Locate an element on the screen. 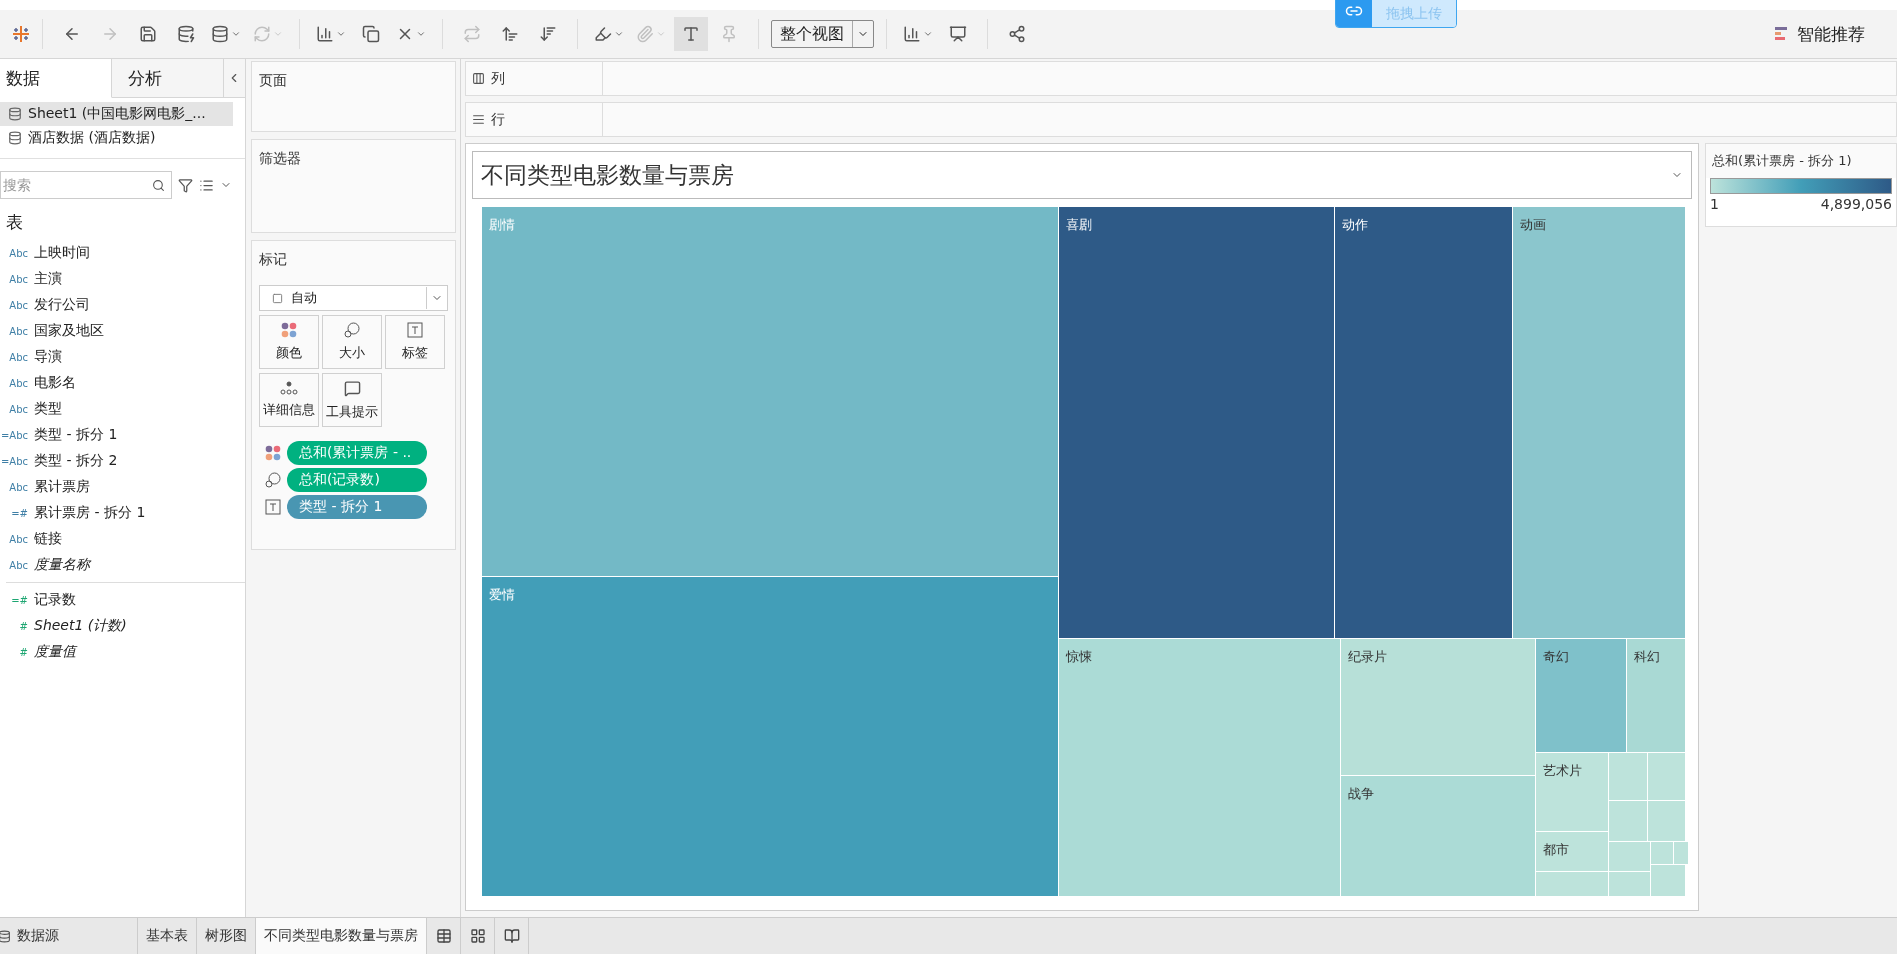 This screenshot has width=1897, height=954. sort-ascending-icon is located at coordinates (510, 34).